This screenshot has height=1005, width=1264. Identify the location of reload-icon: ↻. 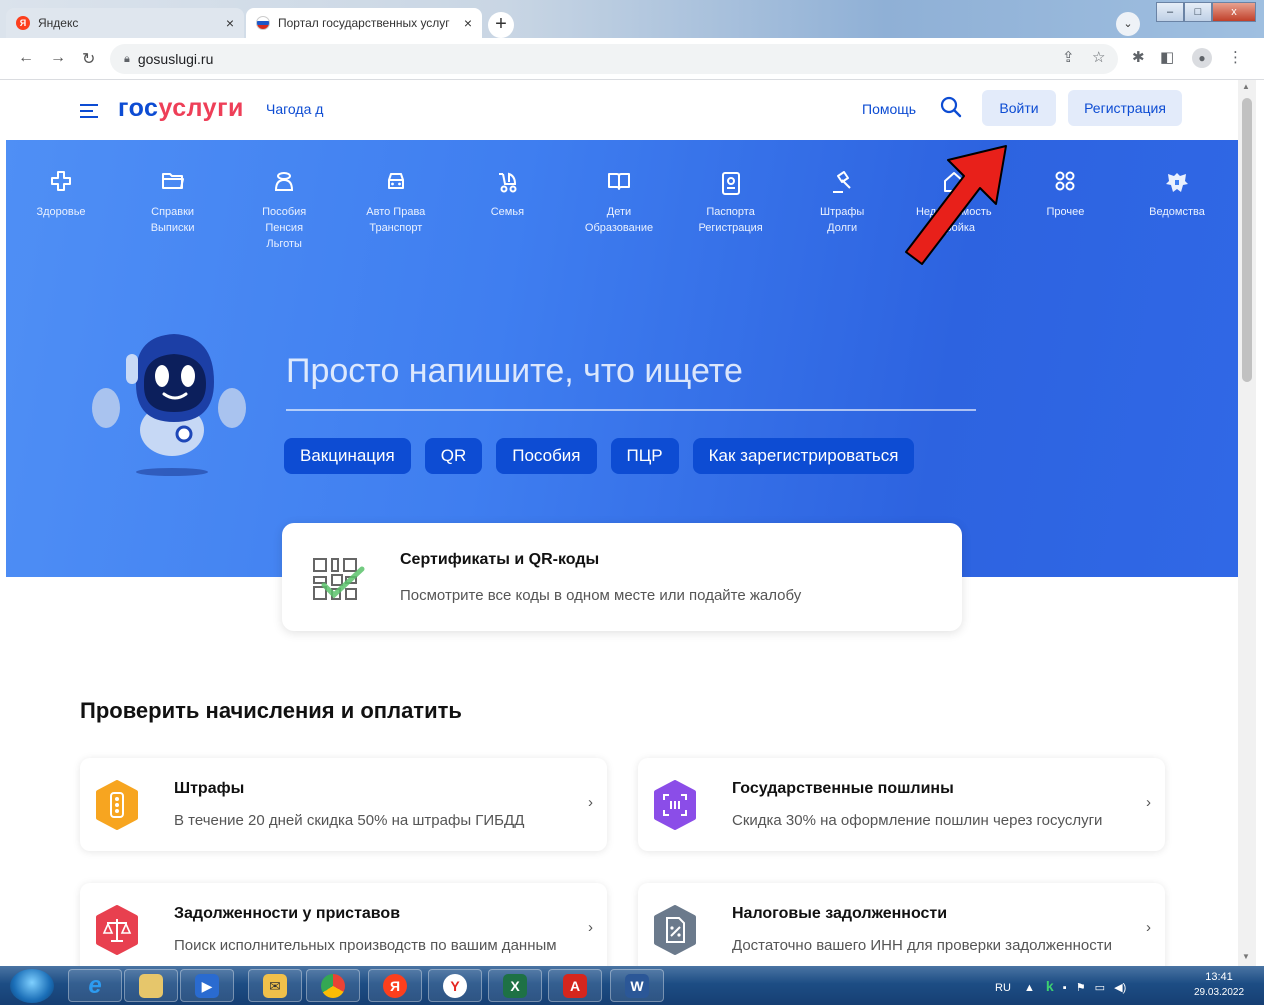
(88, 59).